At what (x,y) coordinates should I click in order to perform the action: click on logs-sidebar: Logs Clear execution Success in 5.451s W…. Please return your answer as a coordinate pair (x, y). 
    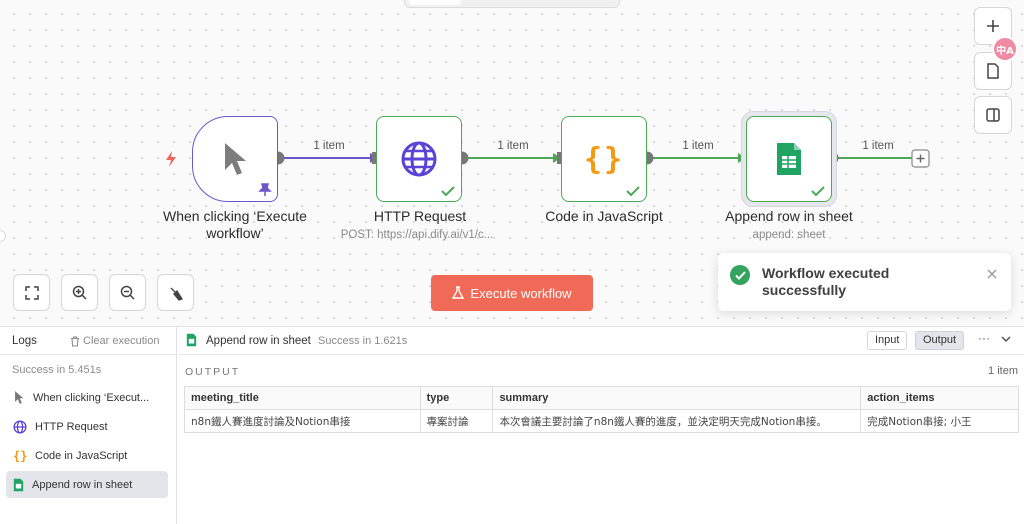
    Looking at the image, I should click on (88, 425).